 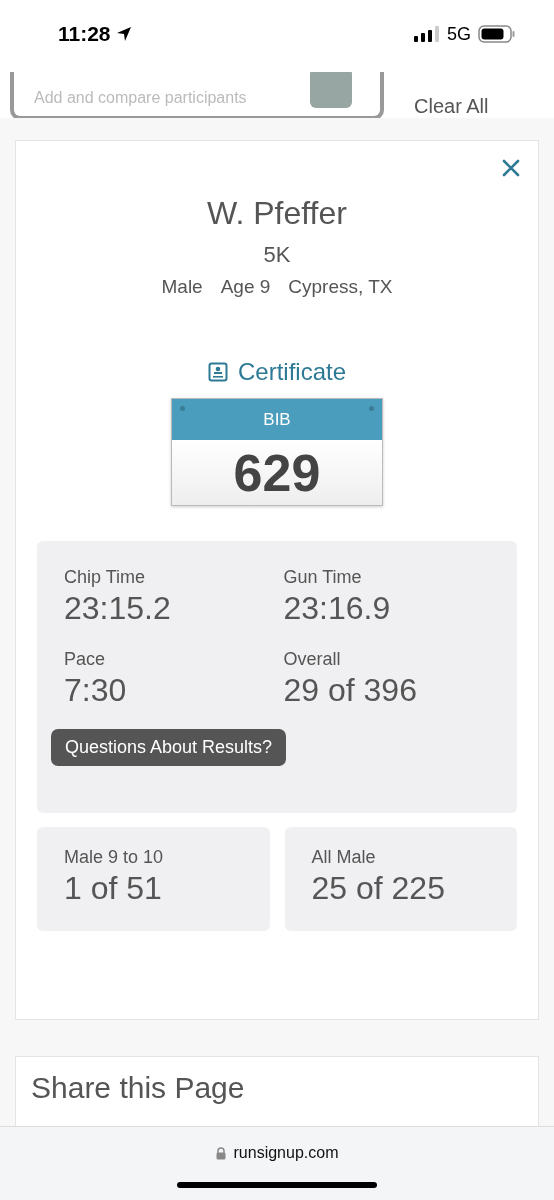 What do you see at coordinates (96, 690) in the screenshot?
I see `stat-value: 7:30` at bounding box center [96, 690].